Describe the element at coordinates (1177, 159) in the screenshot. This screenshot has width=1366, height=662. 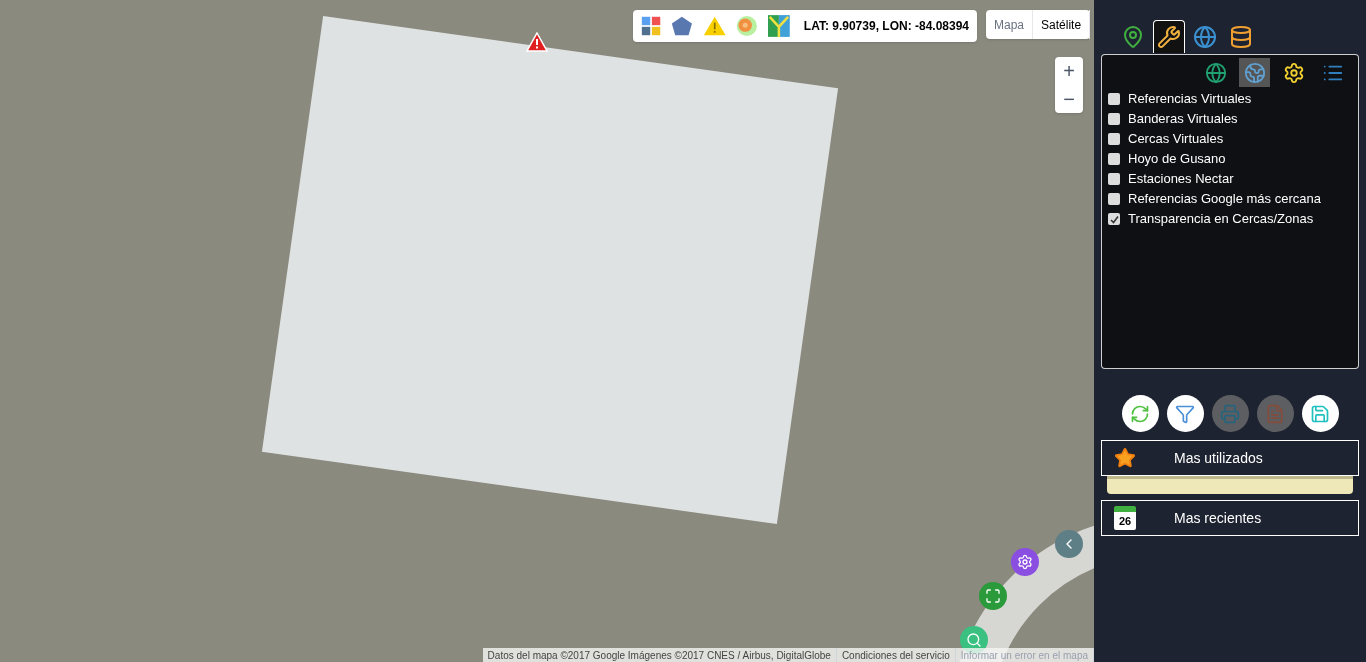
I see `option-label: Hoyo de Gusano` at that location.